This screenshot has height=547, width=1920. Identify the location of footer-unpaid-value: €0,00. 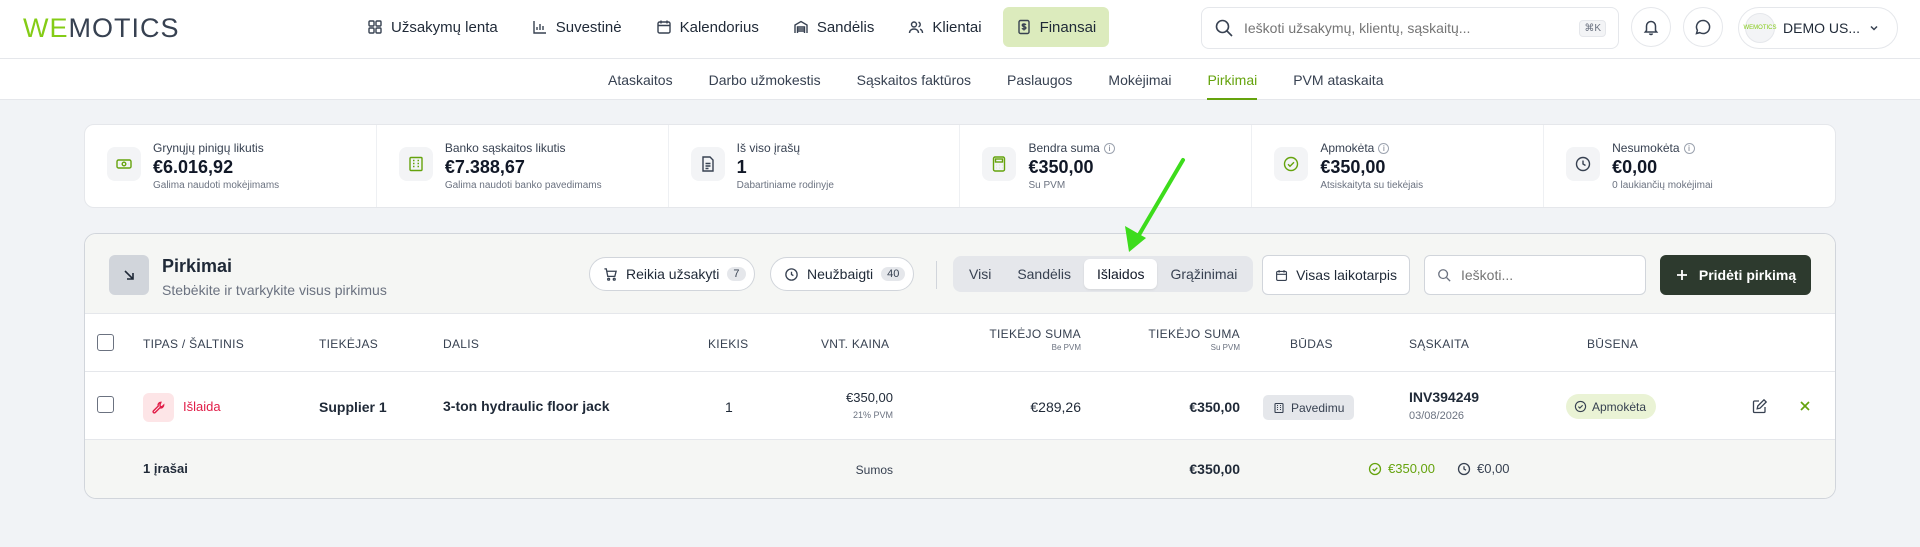
(1493, 468).